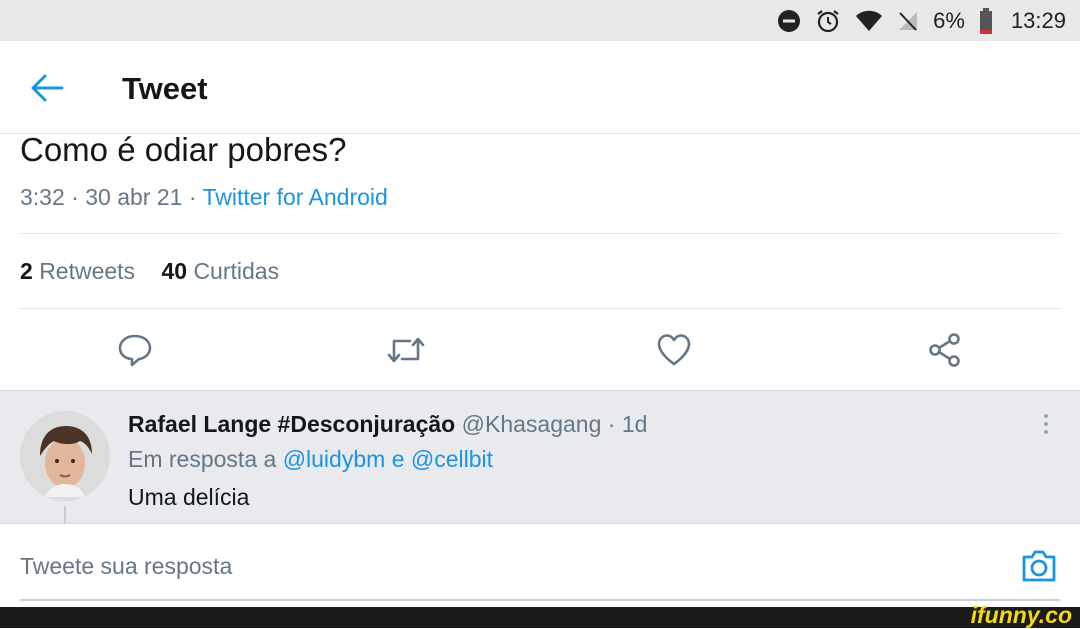 The height and width of the screenshot is (629, 1080). I want to click on like-heart-icon, so click(675, 350).